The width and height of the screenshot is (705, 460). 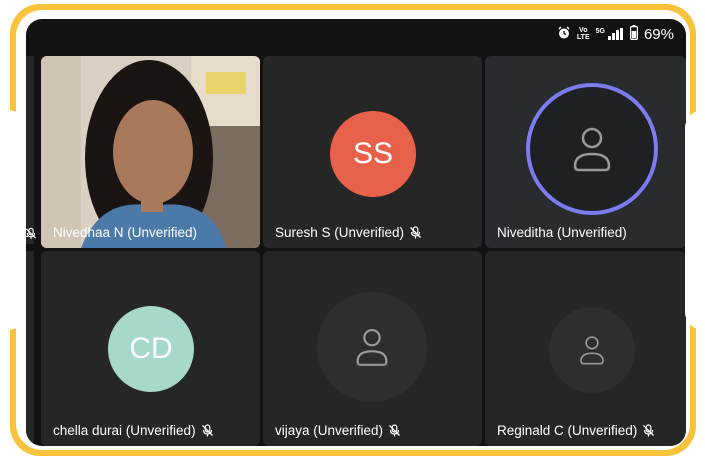 I want to click on initials-avatar: SS, so click(x=373, y=154).